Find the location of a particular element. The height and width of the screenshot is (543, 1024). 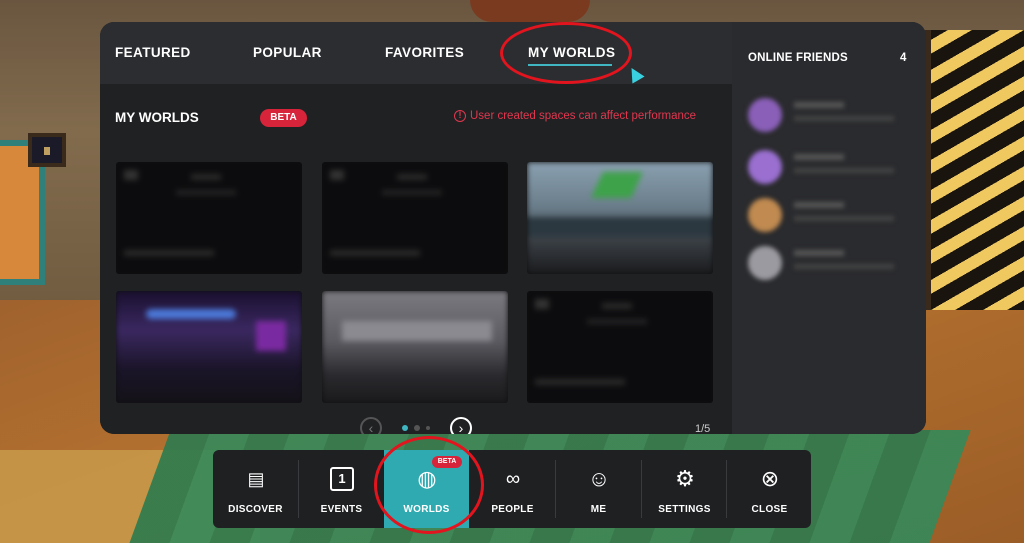

dock-discover-button: ▤ DISCOVER is located at coordinates (255, 489).